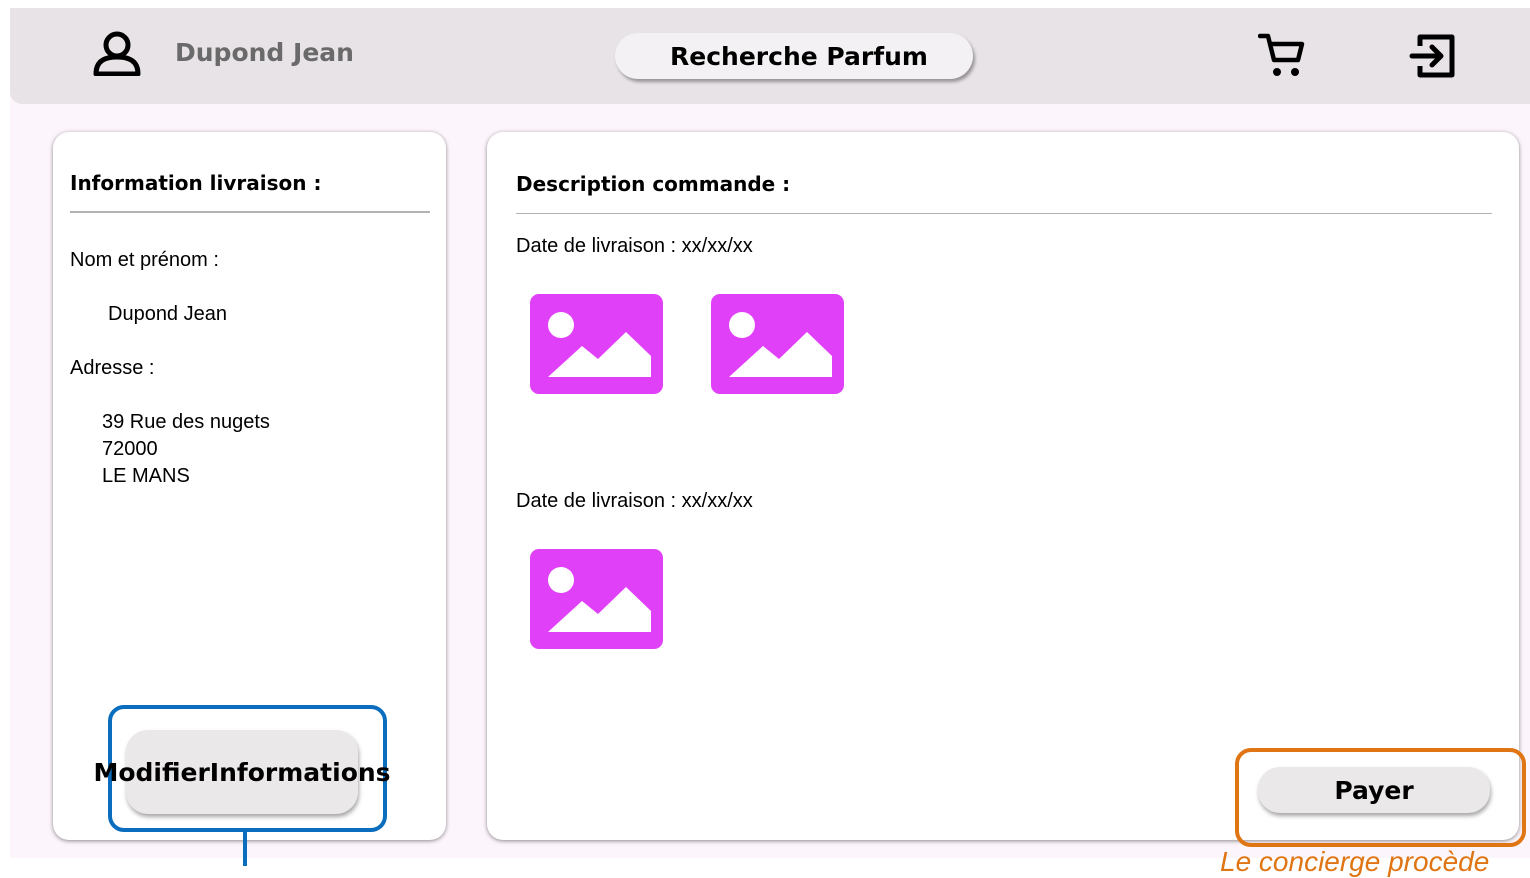 The width and height of the screenshot is (1530, 878). What do you see at coordinates (186, 422) in the screenshot?
I see `address-line-street: 39 Rue des nugets` at bounding box center [186, 422].